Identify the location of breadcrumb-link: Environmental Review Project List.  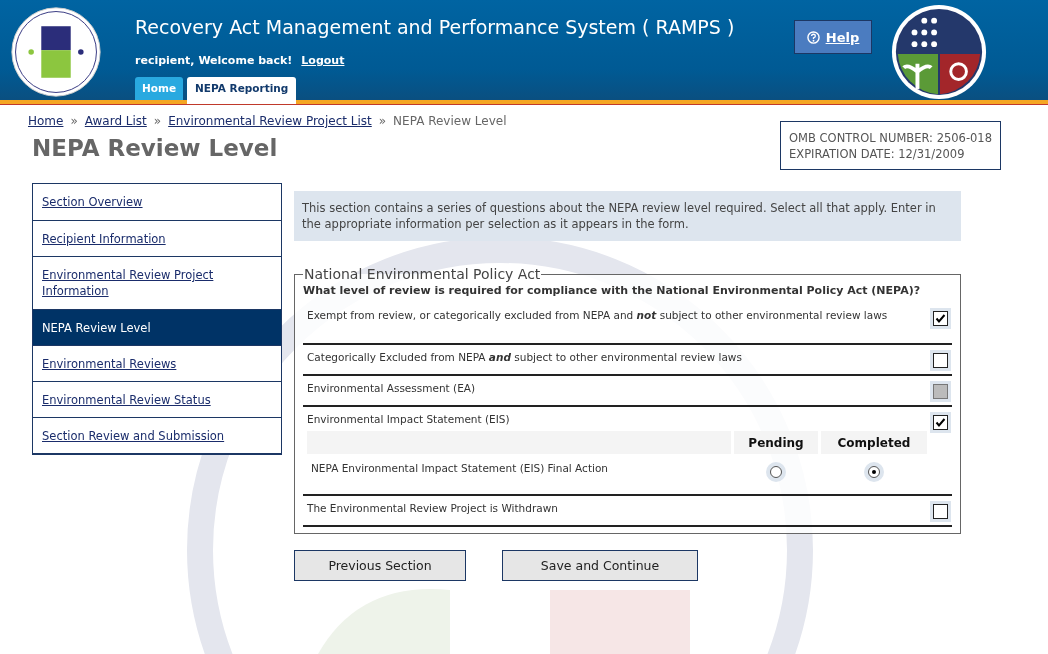
(270, 121).